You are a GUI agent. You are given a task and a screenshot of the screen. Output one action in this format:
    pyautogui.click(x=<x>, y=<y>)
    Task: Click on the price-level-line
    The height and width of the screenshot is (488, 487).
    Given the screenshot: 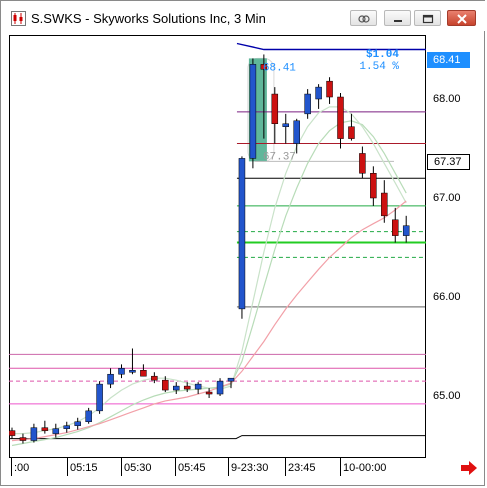 What is the action you would take?
    pyautogui.click(x=217, y=437)
    